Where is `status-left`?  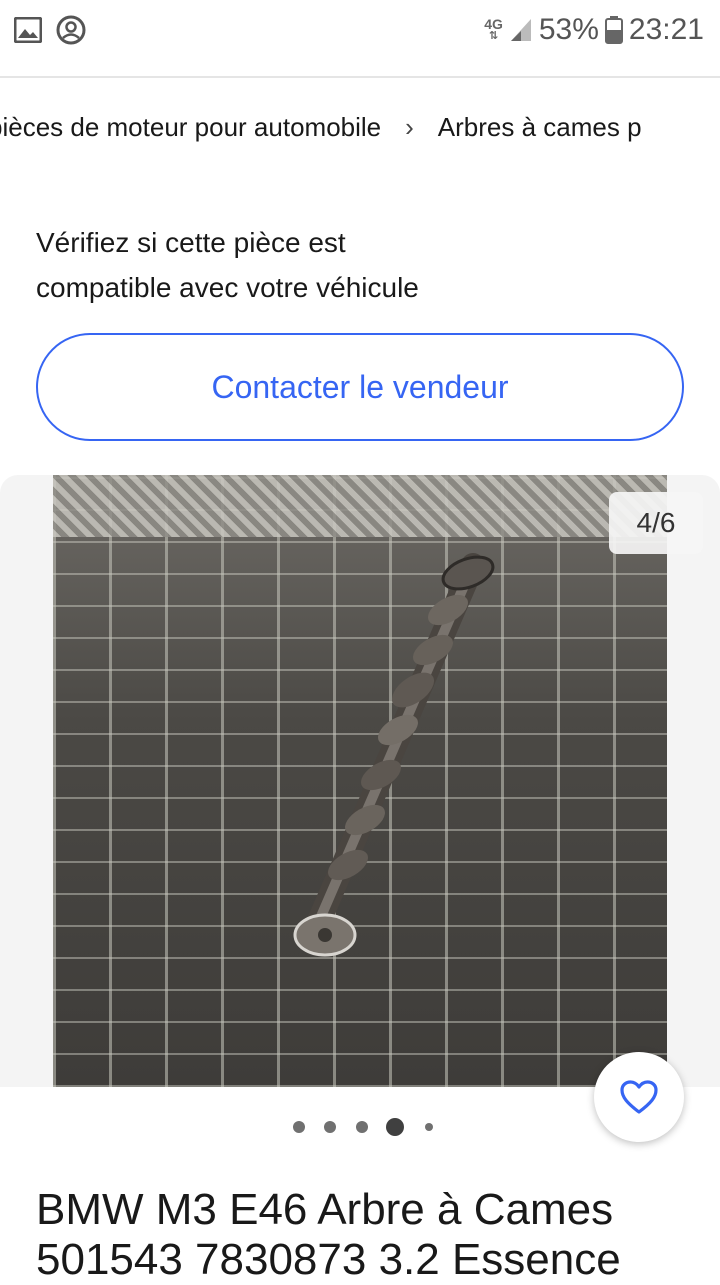
status-left is located at coordinates (50, 30).